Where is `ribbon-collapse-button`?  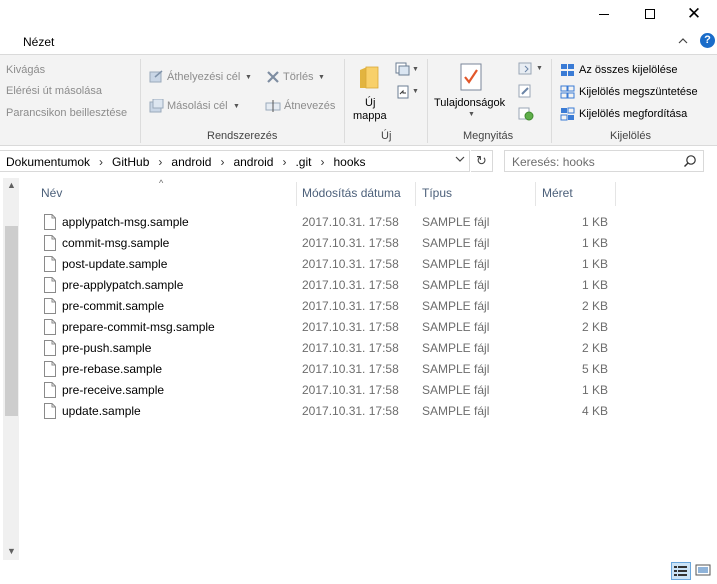
ribbon-collapse-button is located at coordinates (683, 41).